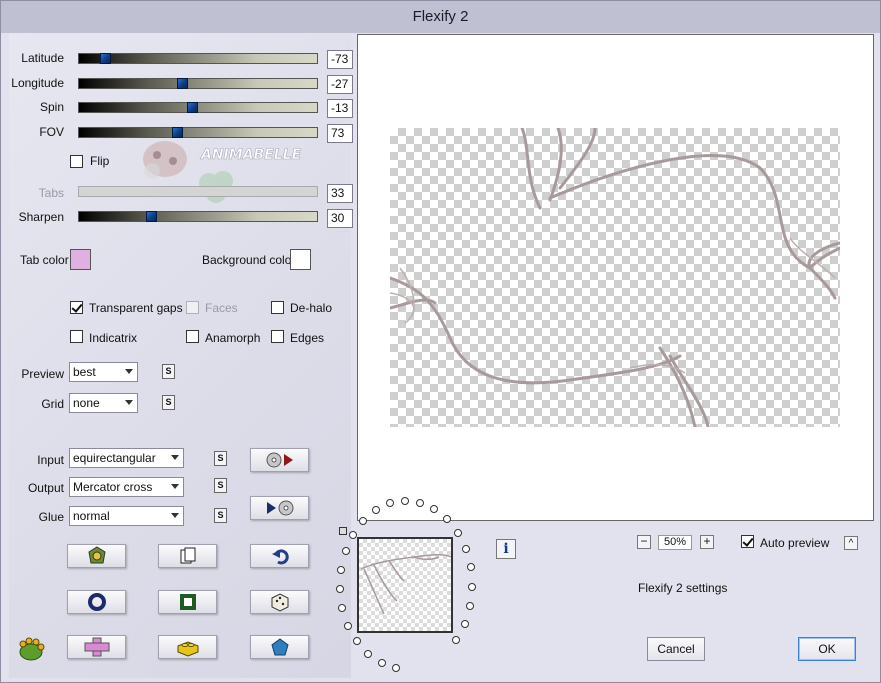  What do you see at coordinates (851, 543) in the screenshot?
I see `collapse-button: ^` at bounding box center [851, 543].